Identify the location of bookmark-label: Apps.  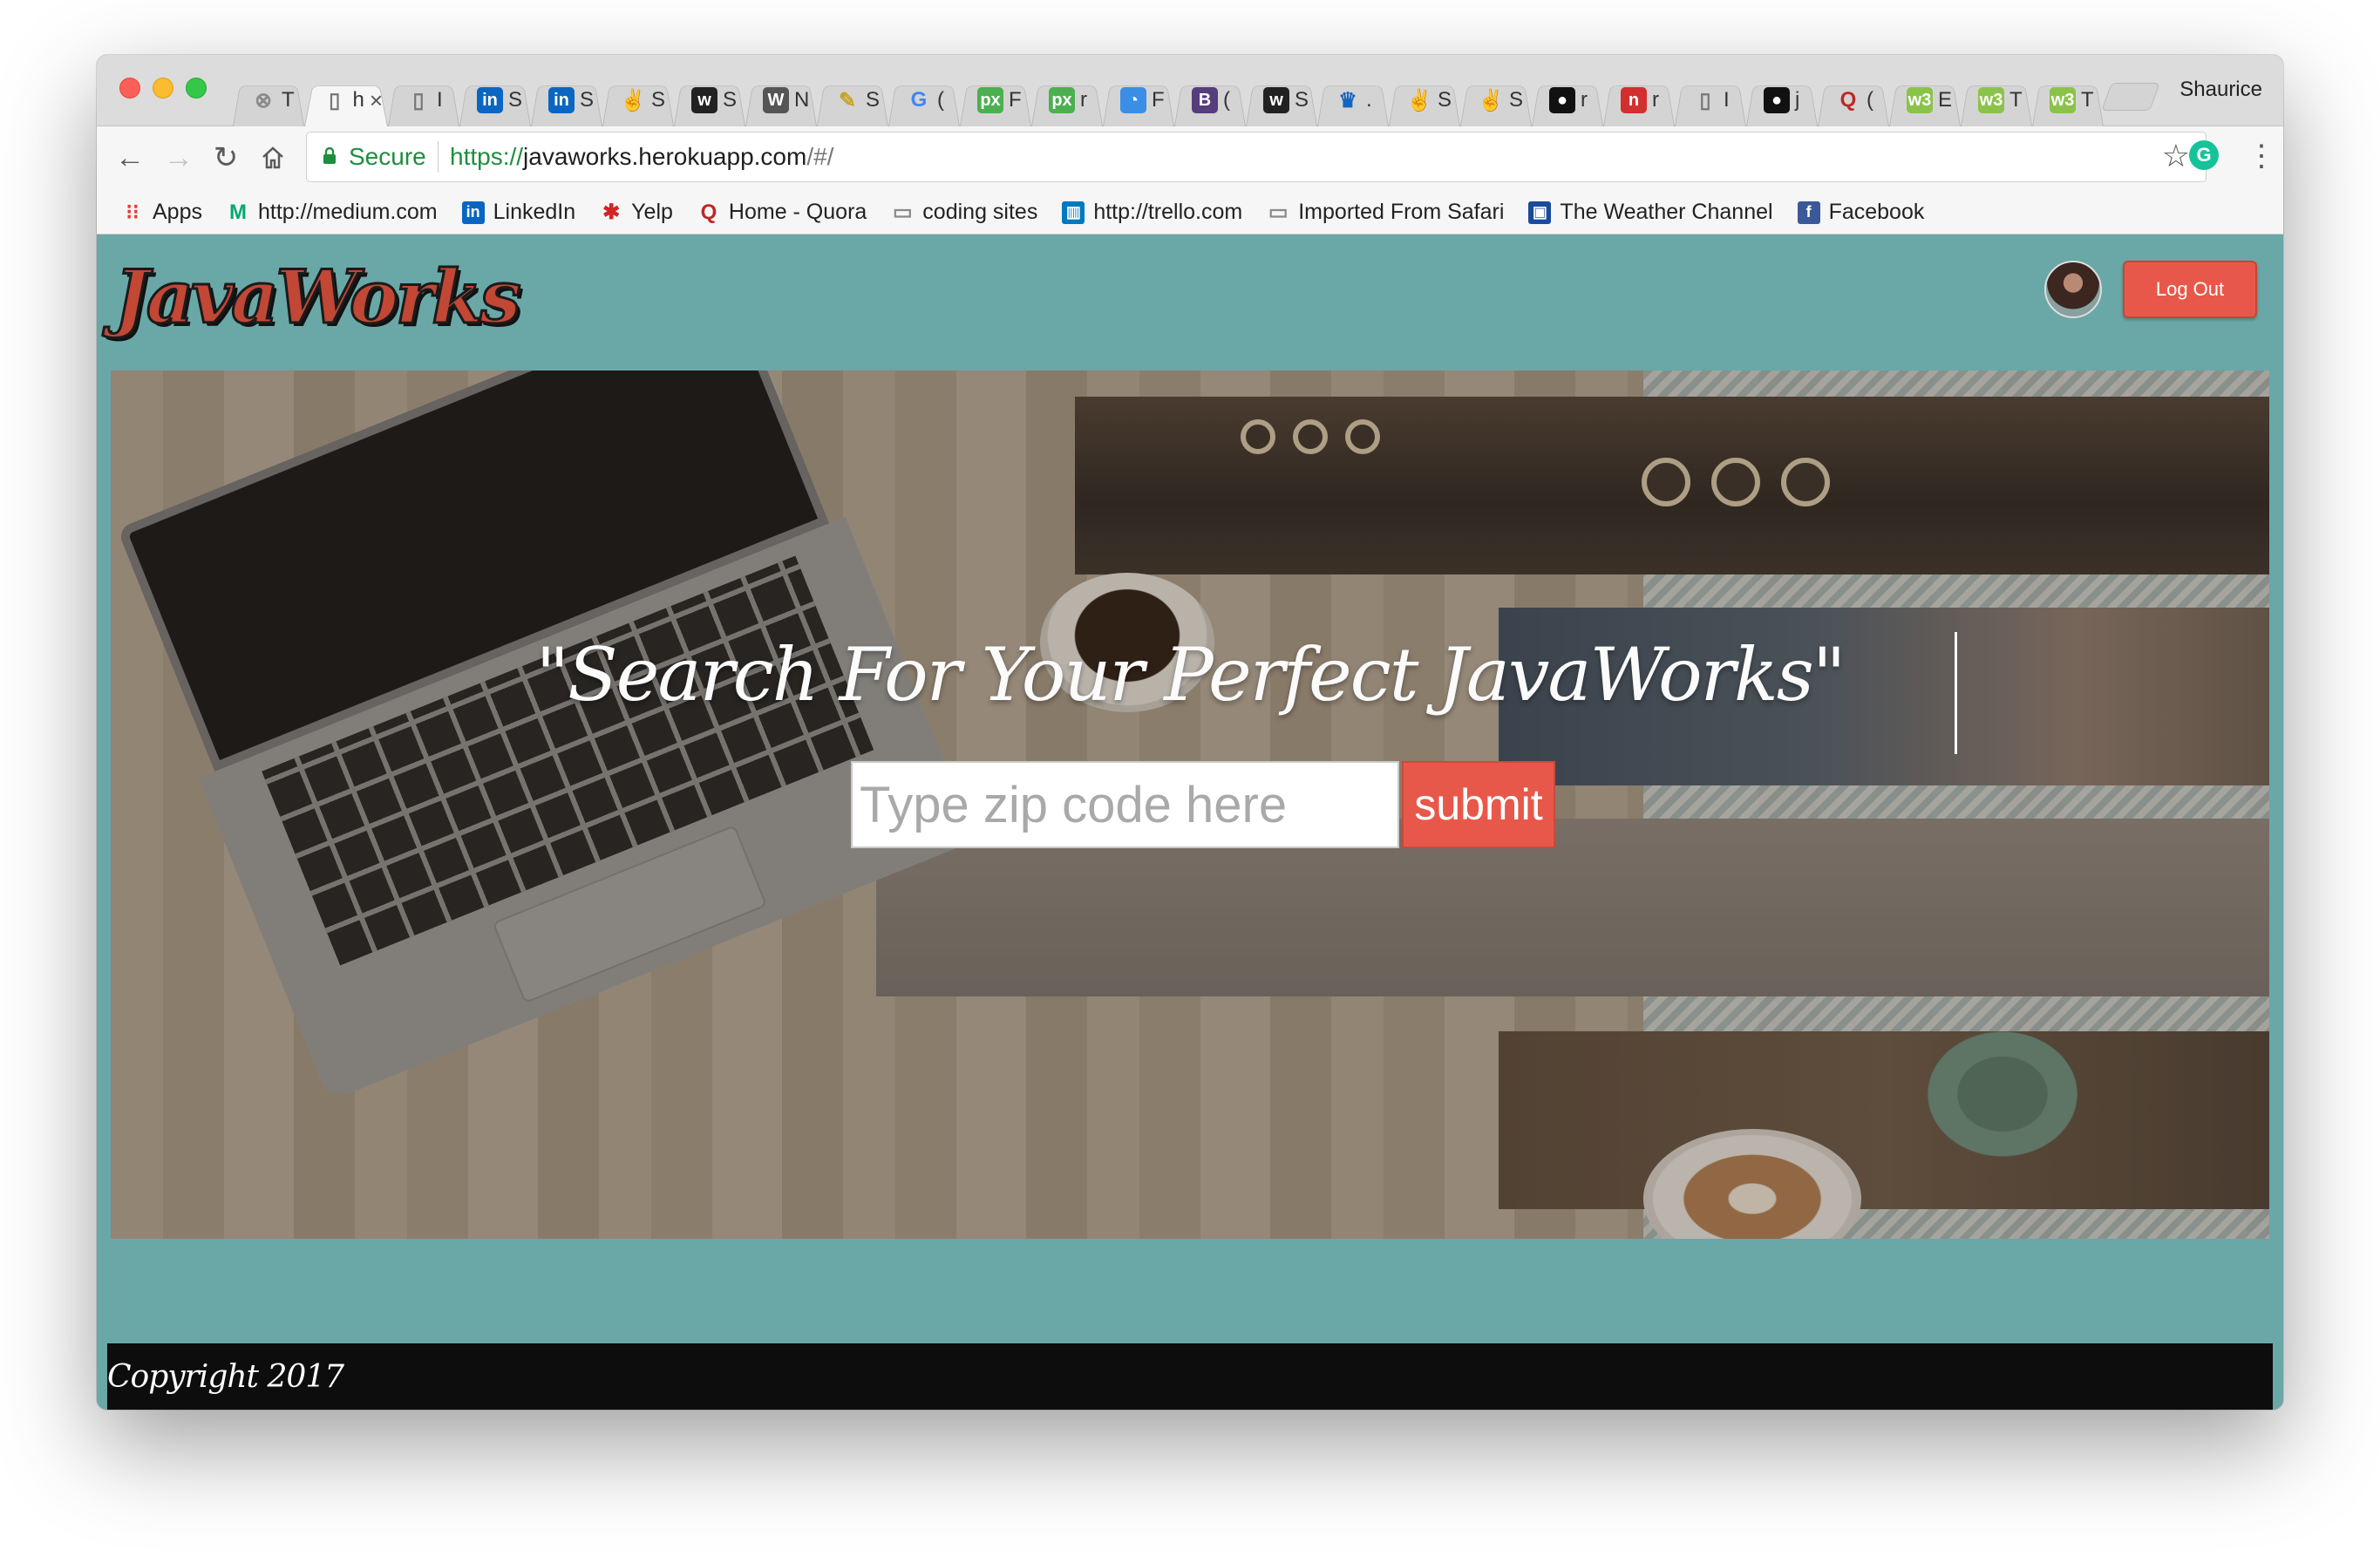
(177, 212).